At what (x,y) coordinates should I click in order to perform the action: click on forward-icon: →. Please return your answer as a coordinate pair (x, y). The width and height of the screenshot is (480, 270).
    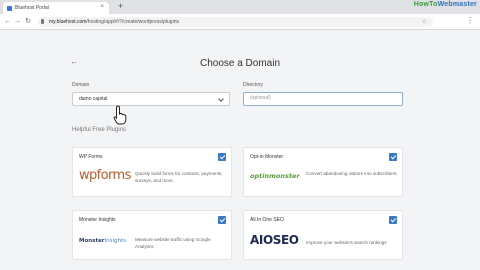
    Looking at the image, I should click on (17, 21).